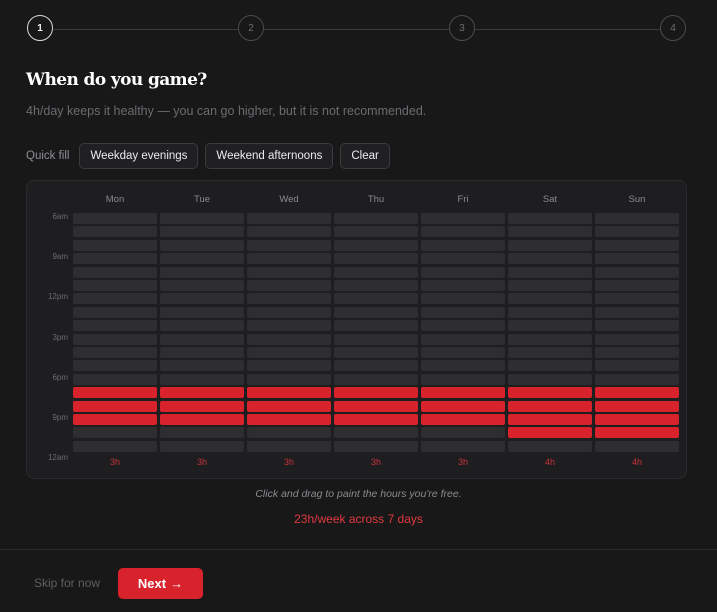  Describe the element at coordinates (160, 583) in the screenshot. I see `next-button: Next →` at that location.